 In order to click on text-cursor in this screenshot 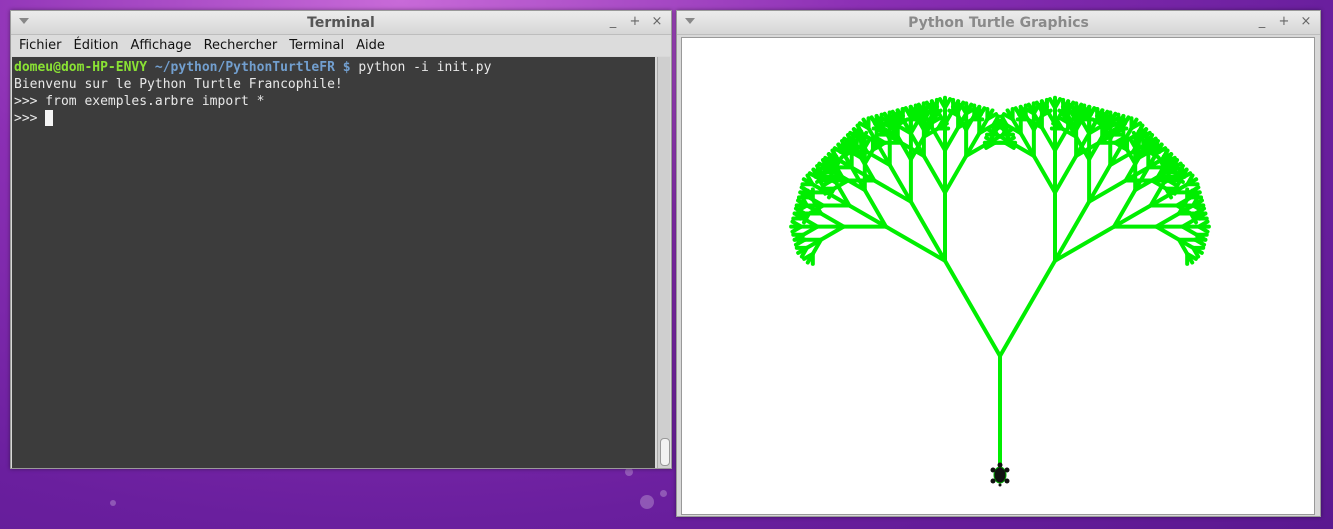, I will do `click(49, 118)`.